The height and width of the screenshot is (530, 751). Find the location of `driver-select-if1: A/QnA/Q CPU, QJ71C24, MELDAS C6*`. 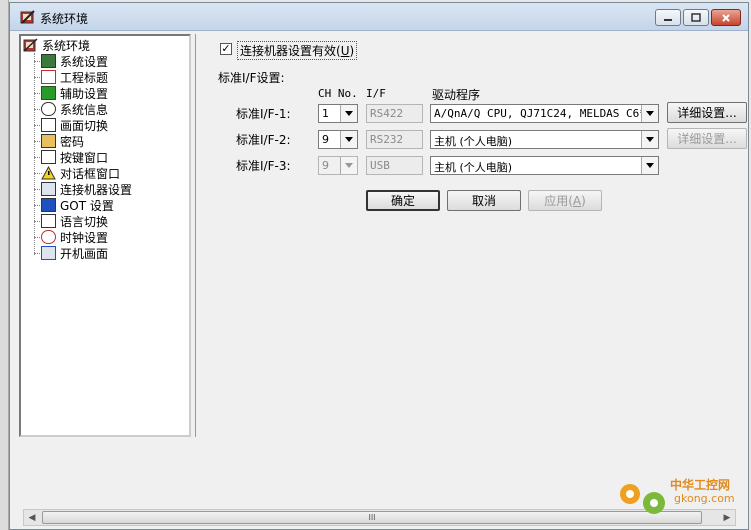

driver-select-if1: A/QnA/Q CPU, QJ71C24, MELDAS C6* is located at coordinates (544, 113).